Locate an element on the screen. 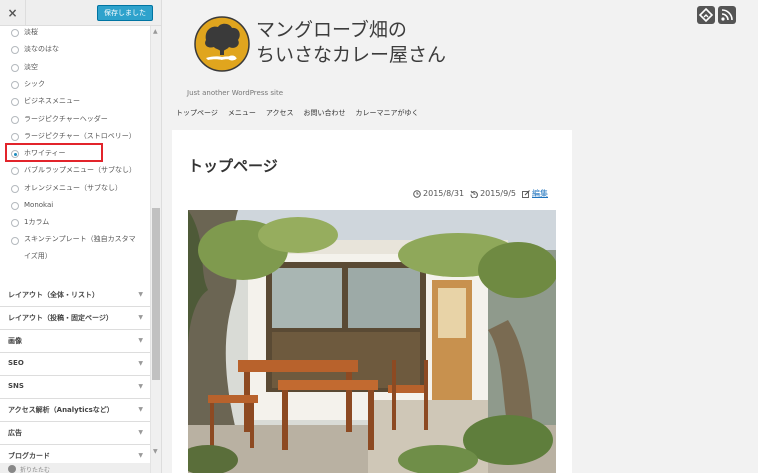  section-item: SEO ▼ is located at coordinates (75, 364).